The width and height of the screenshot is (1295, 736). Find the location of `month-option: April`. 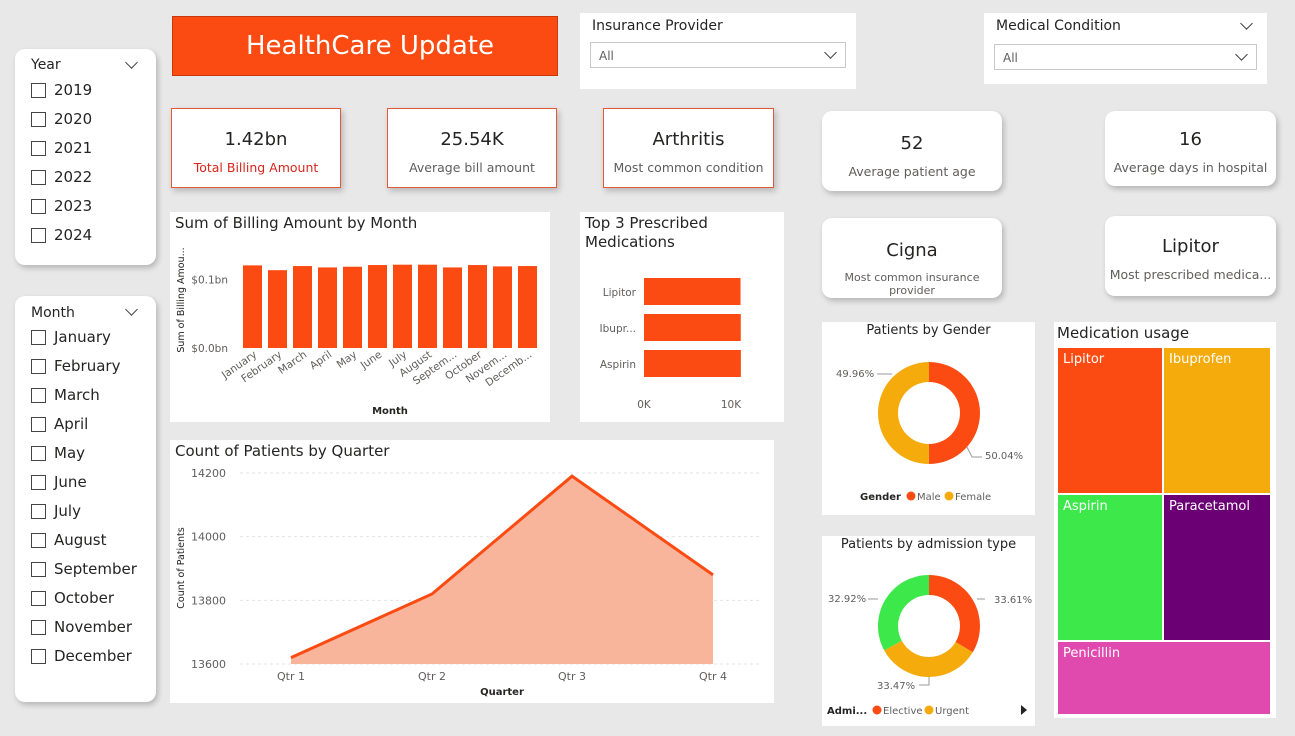

month-option: April is located at coordinates (59, 424).